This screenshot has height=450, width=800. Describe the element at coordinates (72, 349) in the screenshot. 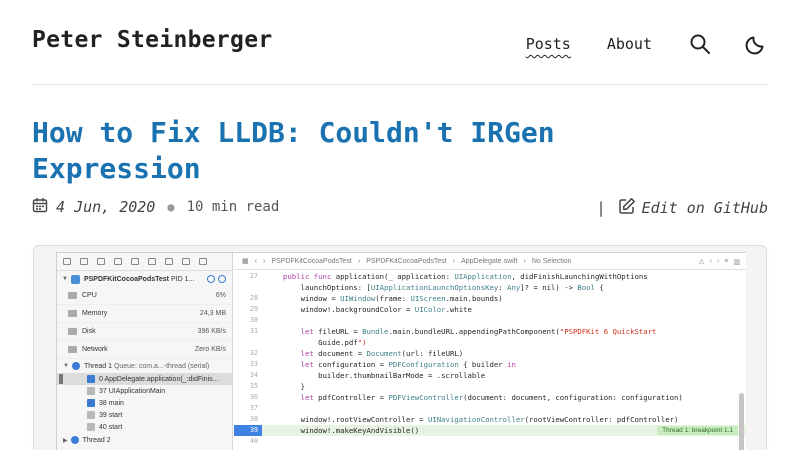

I see `network-icon` at that location.